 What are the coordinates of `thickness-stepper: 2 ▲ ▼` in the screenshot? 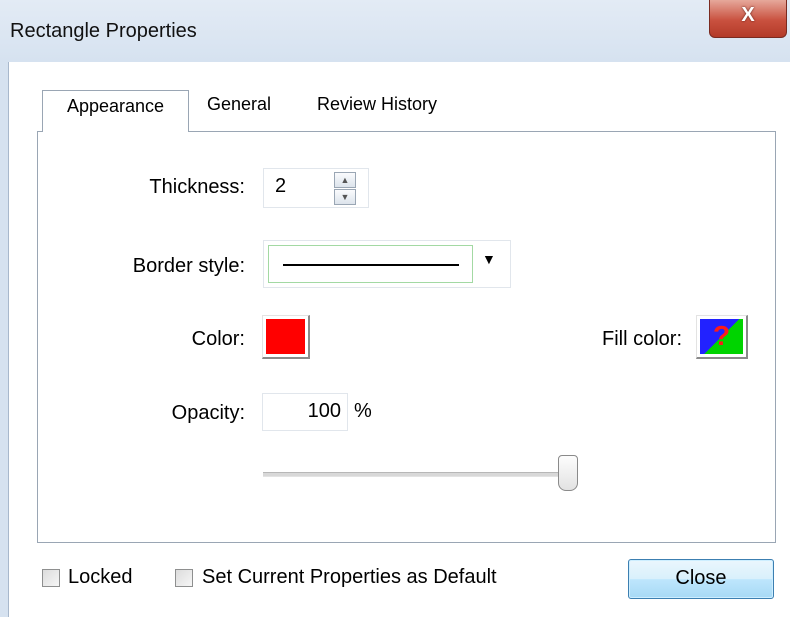 It's located at (316, 188).